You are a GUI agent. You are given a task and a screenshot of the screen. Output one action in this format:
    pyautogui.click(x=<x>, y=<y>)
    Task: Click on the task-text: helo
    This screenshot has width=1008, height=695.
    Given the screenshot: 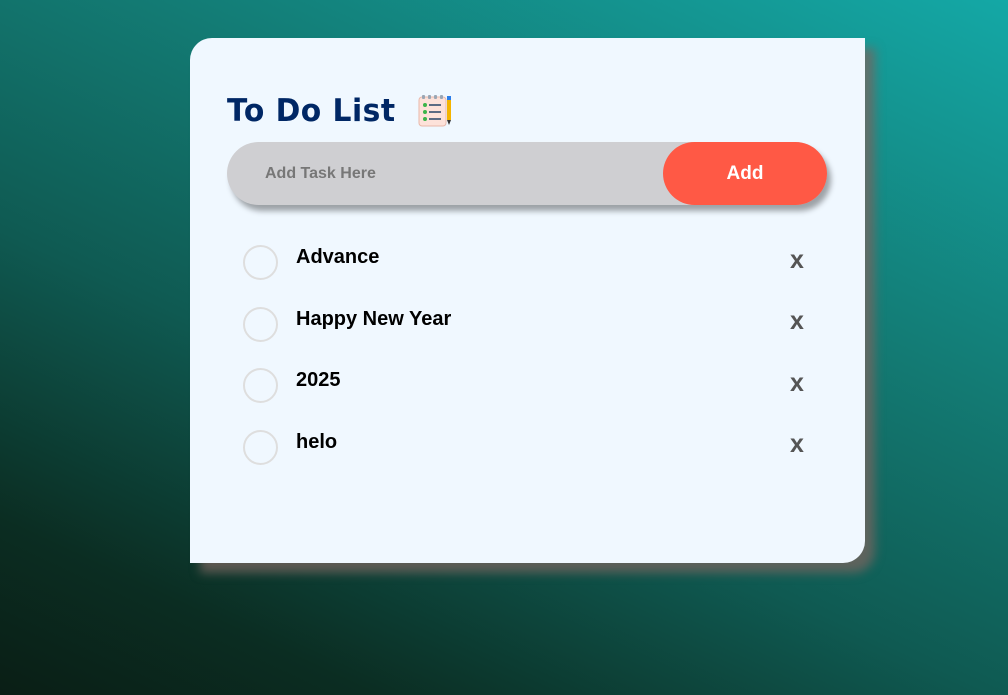 What is the action you would take?
    pyautogui.click(x=317, y=441)
    